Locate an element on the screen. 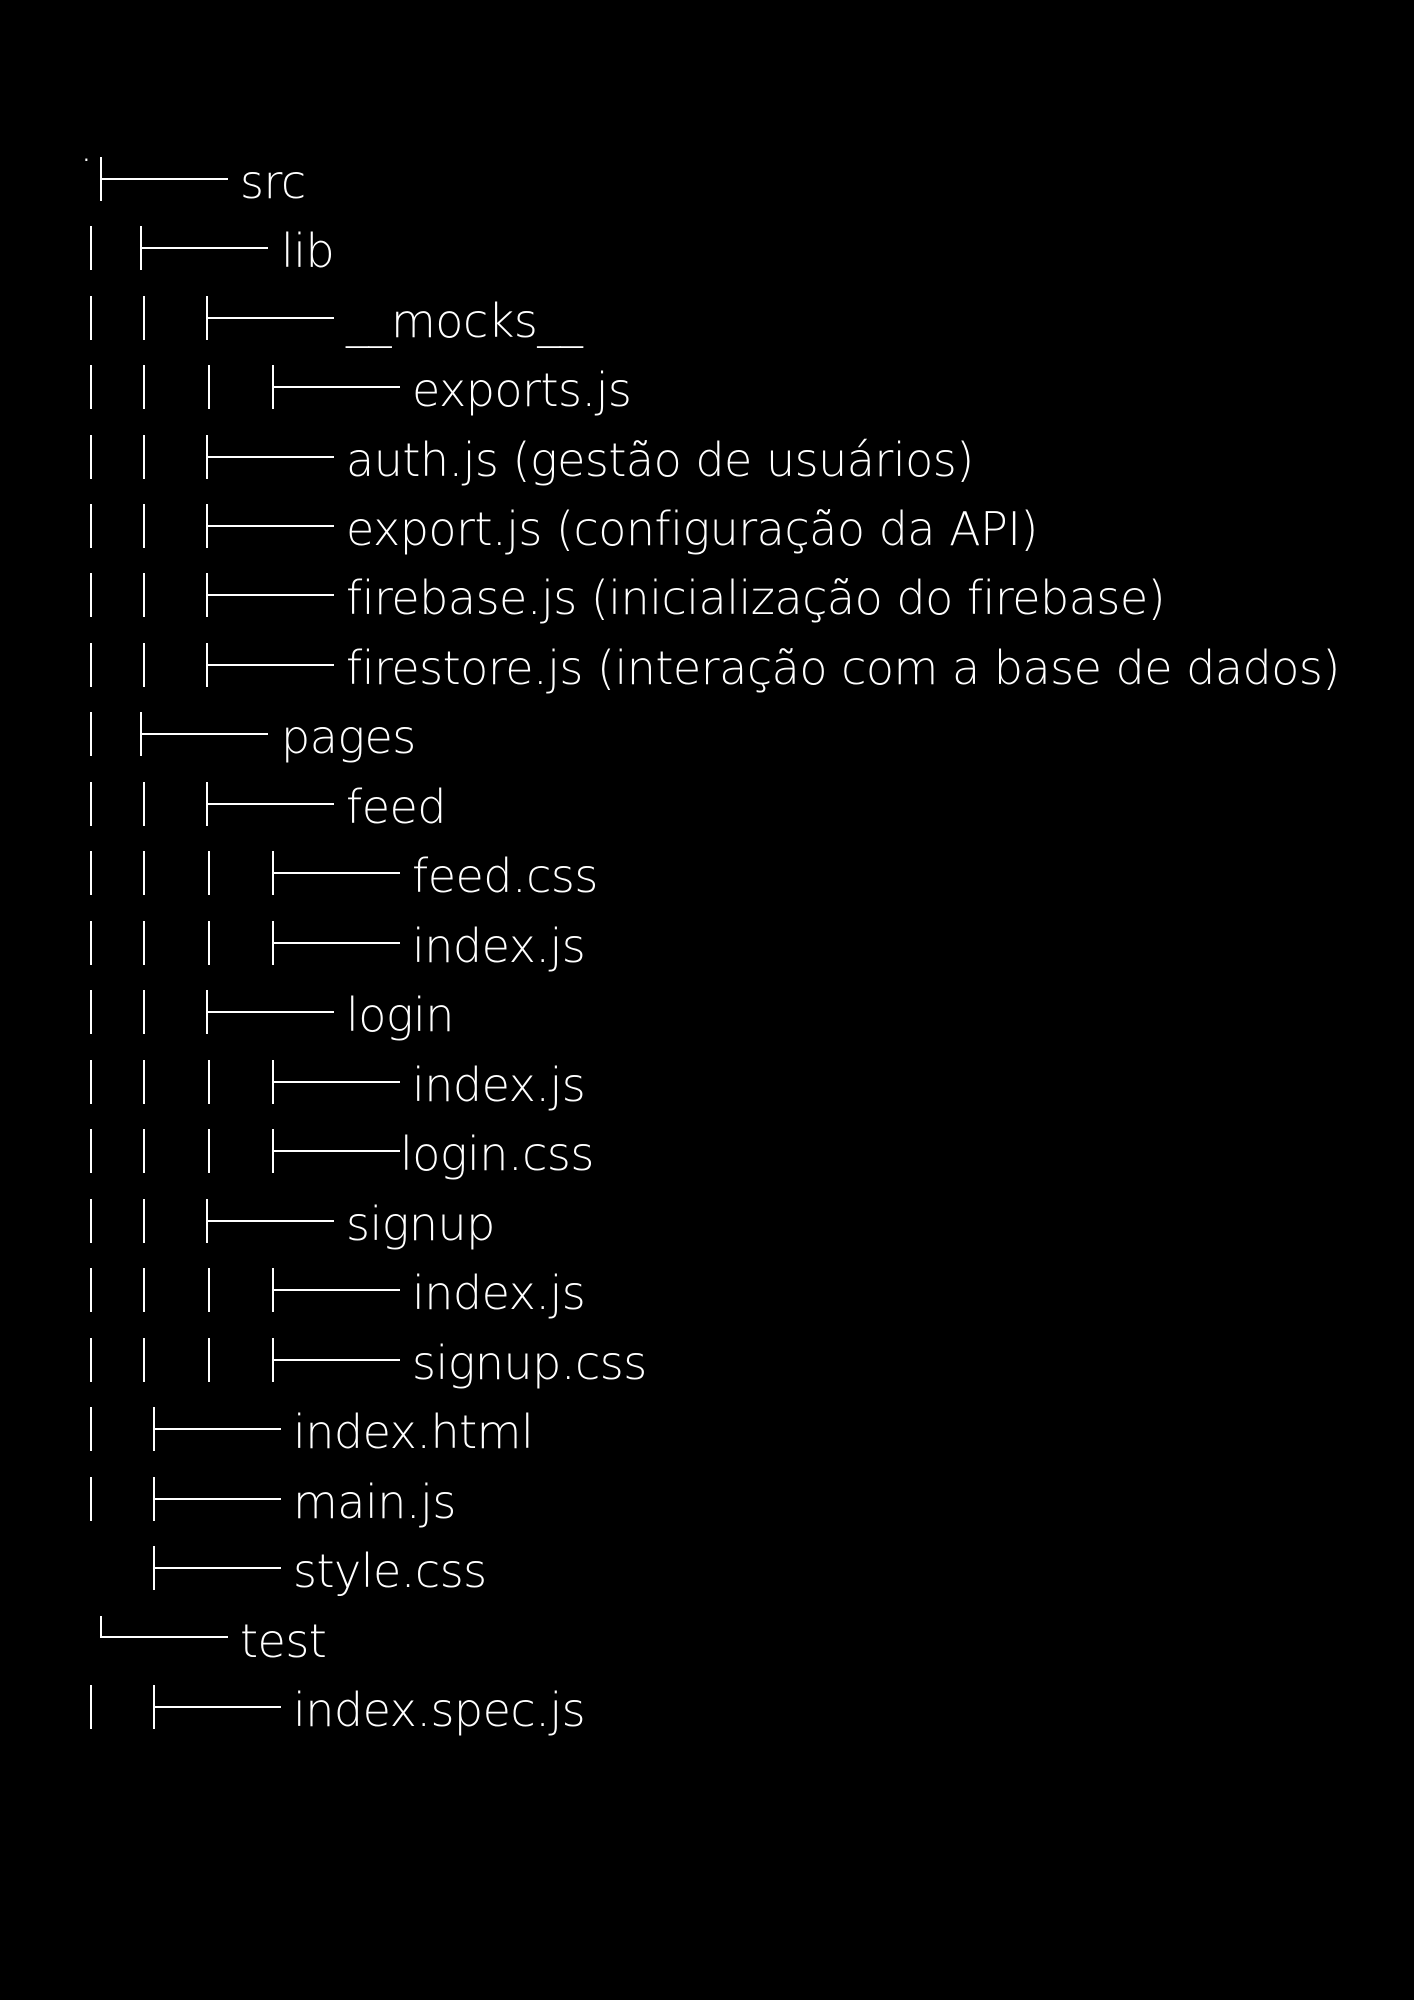  tree-file-row-login-css: login.css is located at coordinates (707, 1154).